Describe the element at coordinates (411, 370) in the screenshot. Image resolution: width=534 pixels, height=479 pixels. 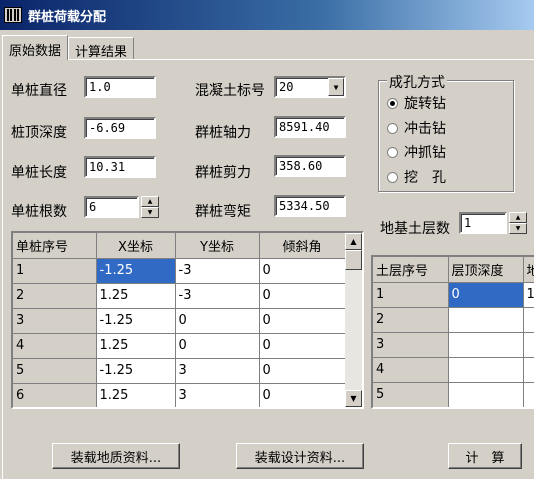
I see `soil-row-number: 4` at that location.